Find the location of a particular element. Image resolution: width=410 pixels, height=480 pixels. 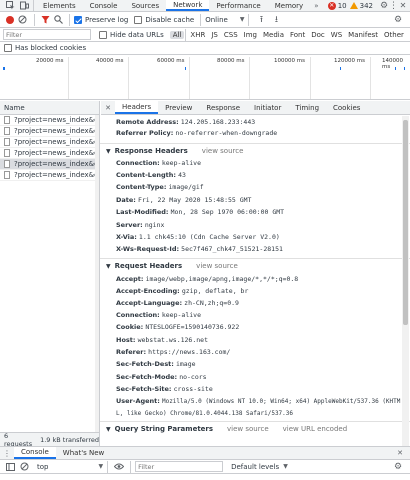

transferred-size: 1.9 kB transferred is located at coordinates (69, 439).